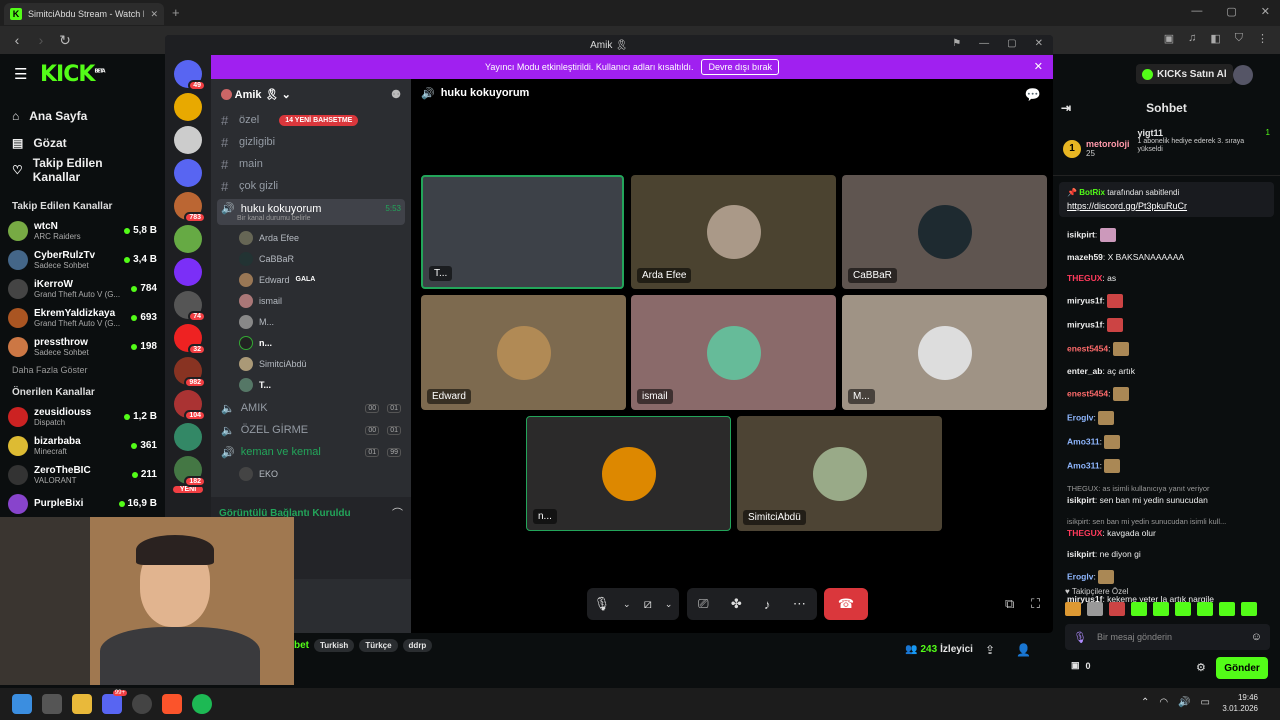 The width and height of the screenshot is (1280, 720). I want to click on forward-icon: ›, so click(41, 40).